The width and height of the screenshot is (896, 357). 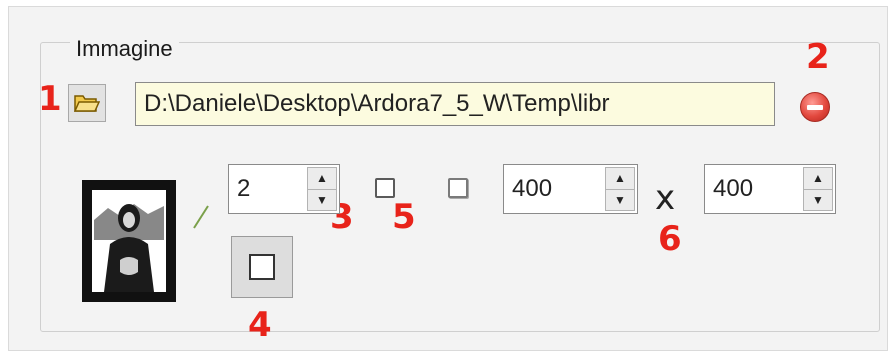 What do you see at coordinates (385, 188) in the screenshot?
I see `border-color-swatch` at bounding box center [385, 188].